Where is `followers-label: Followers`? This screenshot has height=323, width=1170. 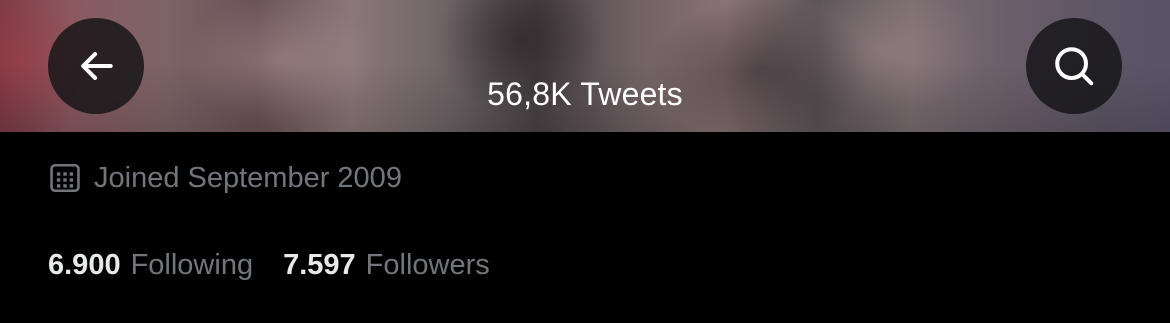
followers-label: Followers is located at coordinates (427, 264).